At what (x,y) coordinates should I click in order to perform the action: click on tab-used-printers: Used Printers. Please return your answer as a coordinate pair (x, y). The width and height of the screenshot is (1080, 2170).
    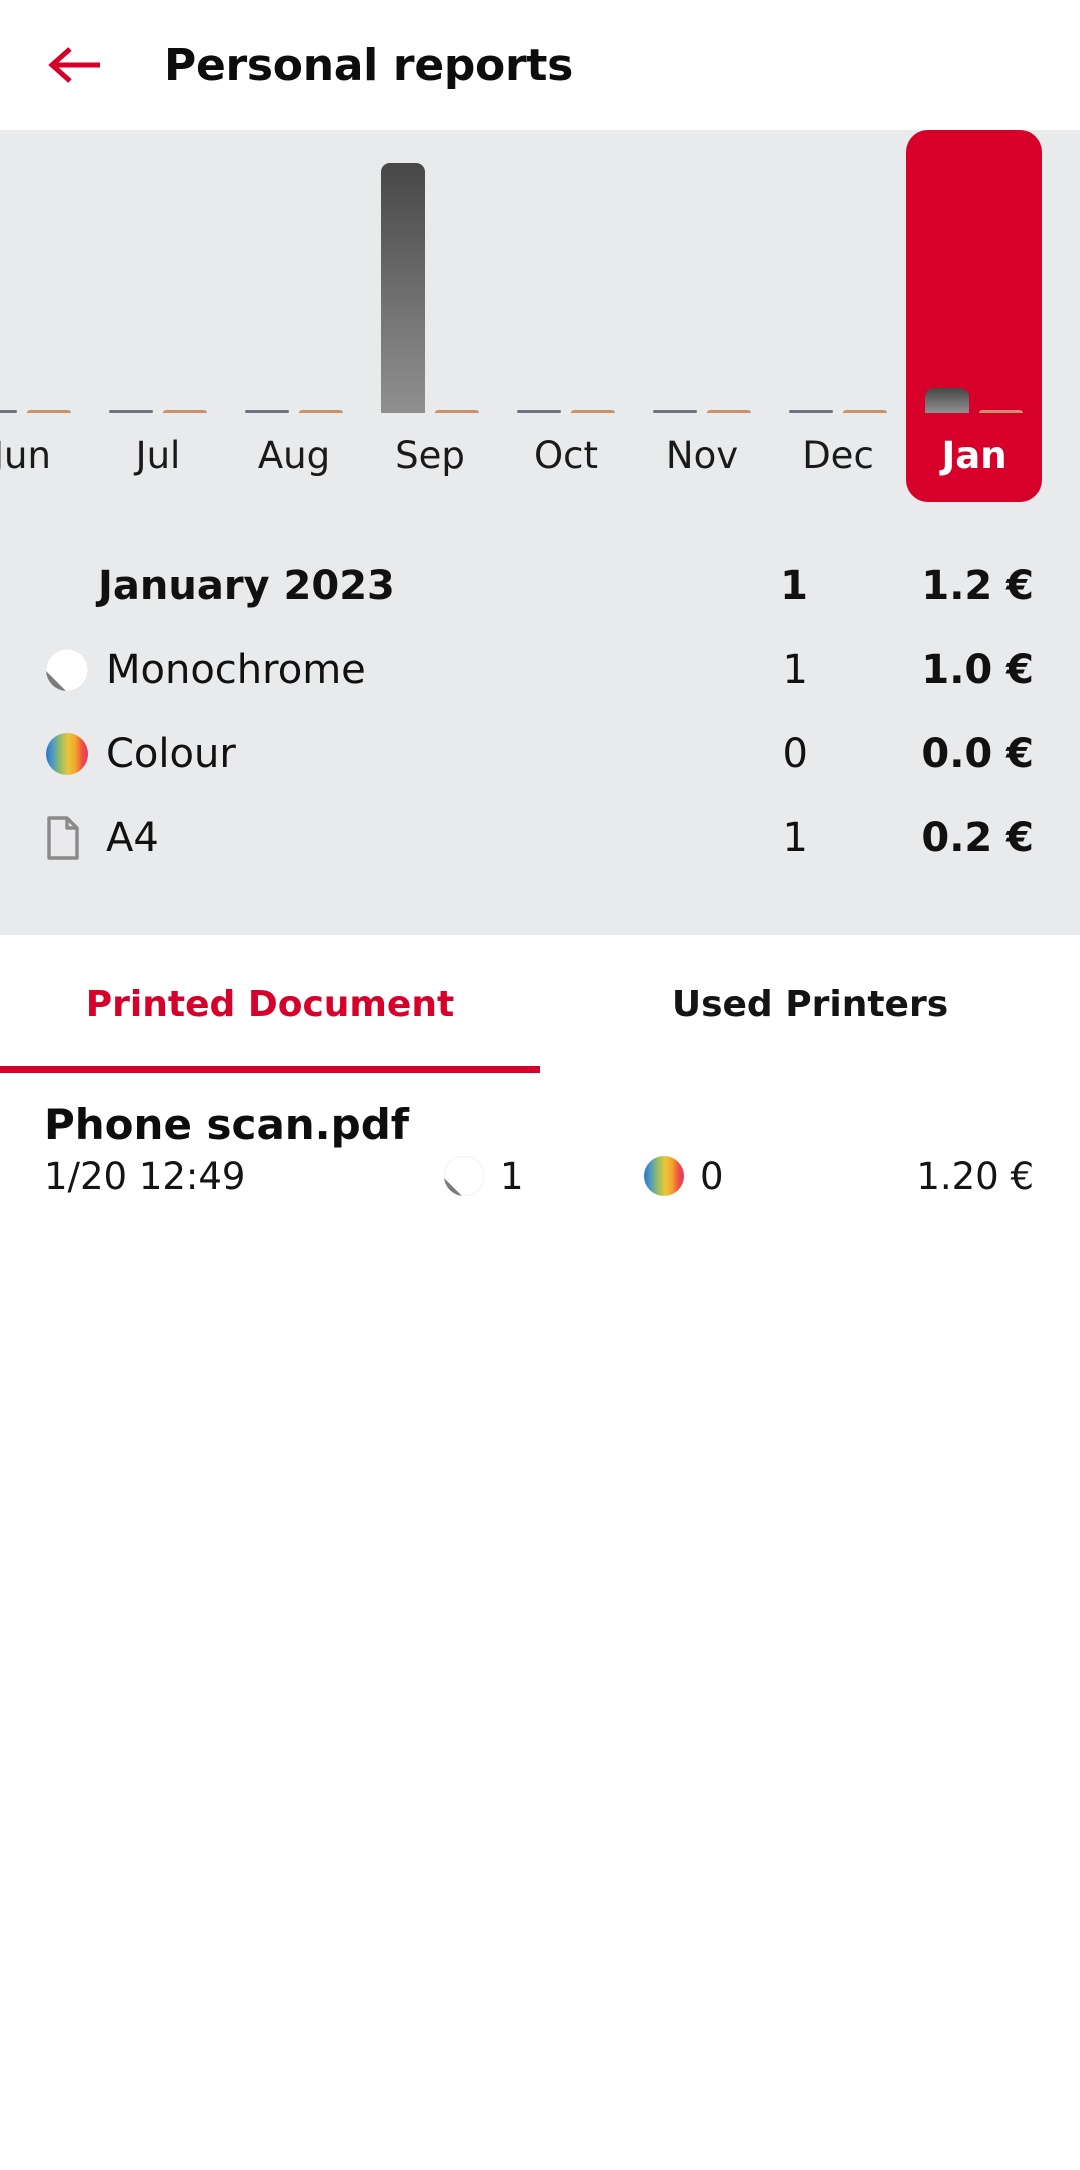
    Looking at the image, I should click on (810, 1004).